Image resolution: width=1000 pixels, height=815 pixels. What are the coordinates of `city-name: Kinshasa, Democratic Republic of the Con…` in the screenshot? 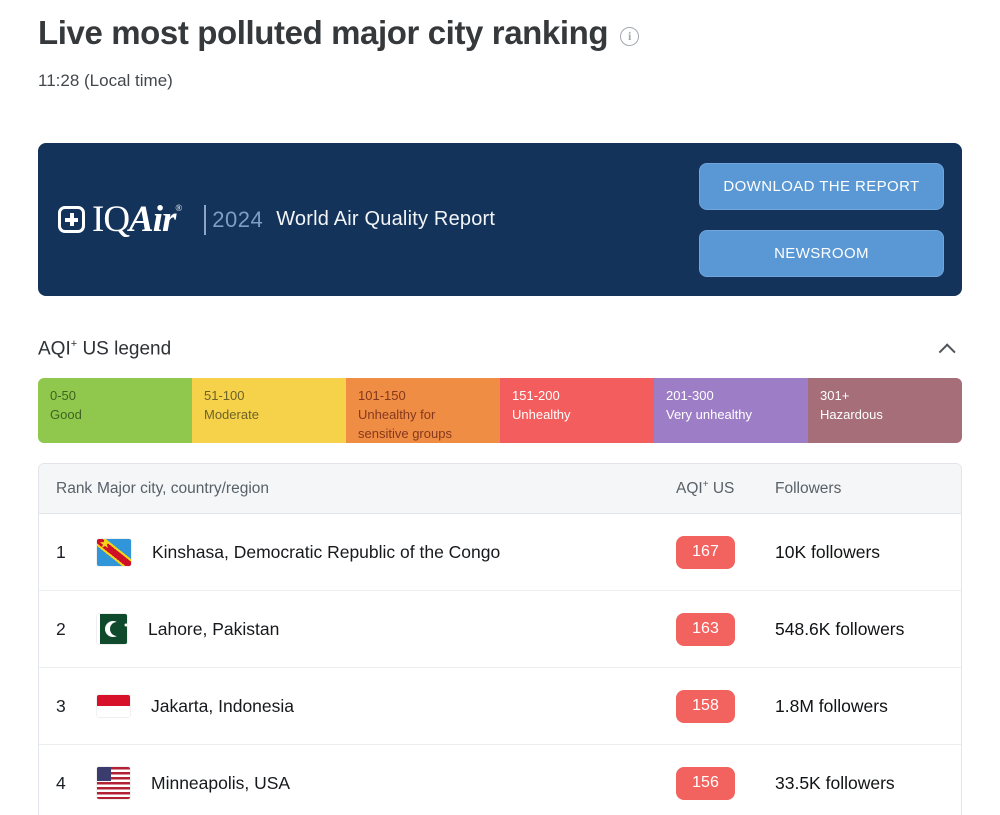 It's located at (326, 551).